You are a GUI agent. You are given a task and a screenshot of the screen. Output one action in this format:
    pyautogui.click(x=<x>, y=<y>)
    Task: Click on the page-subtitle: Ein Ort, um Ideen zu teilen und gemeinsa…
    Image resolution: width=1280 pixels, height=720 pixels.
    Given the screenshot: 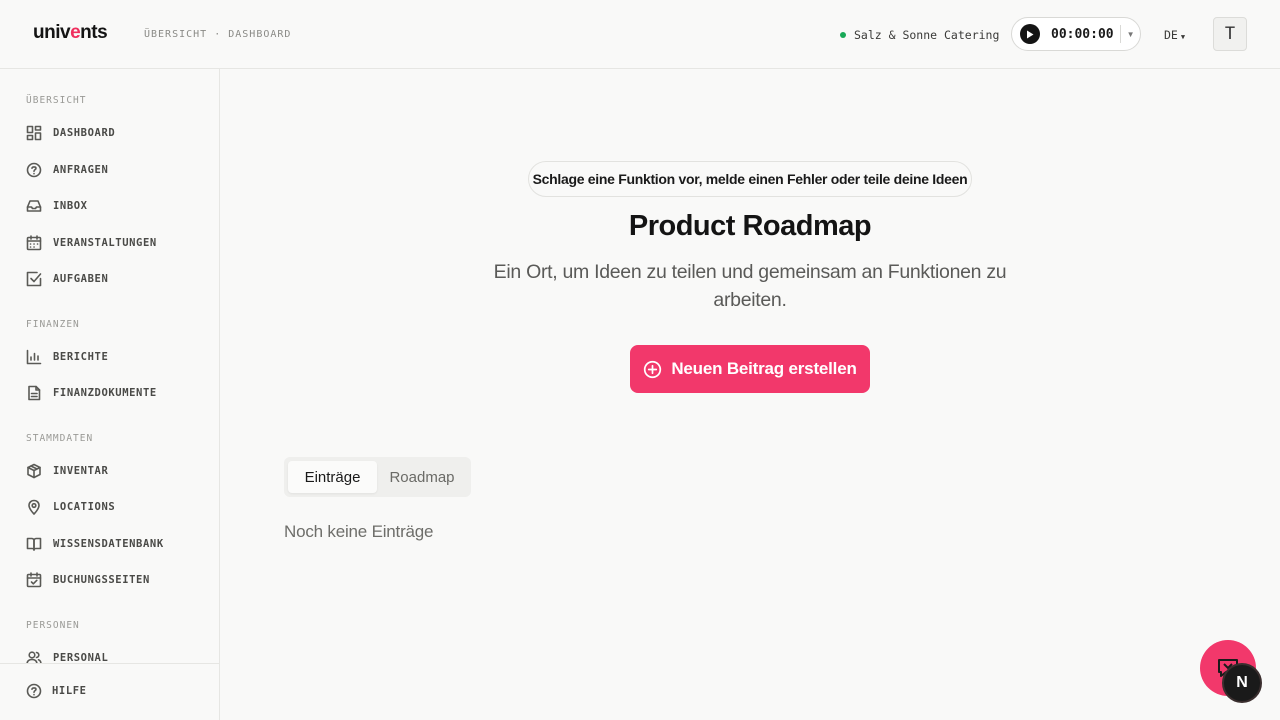 What is the action you would take?
    pyautogui.click(x=750, y=286)
    